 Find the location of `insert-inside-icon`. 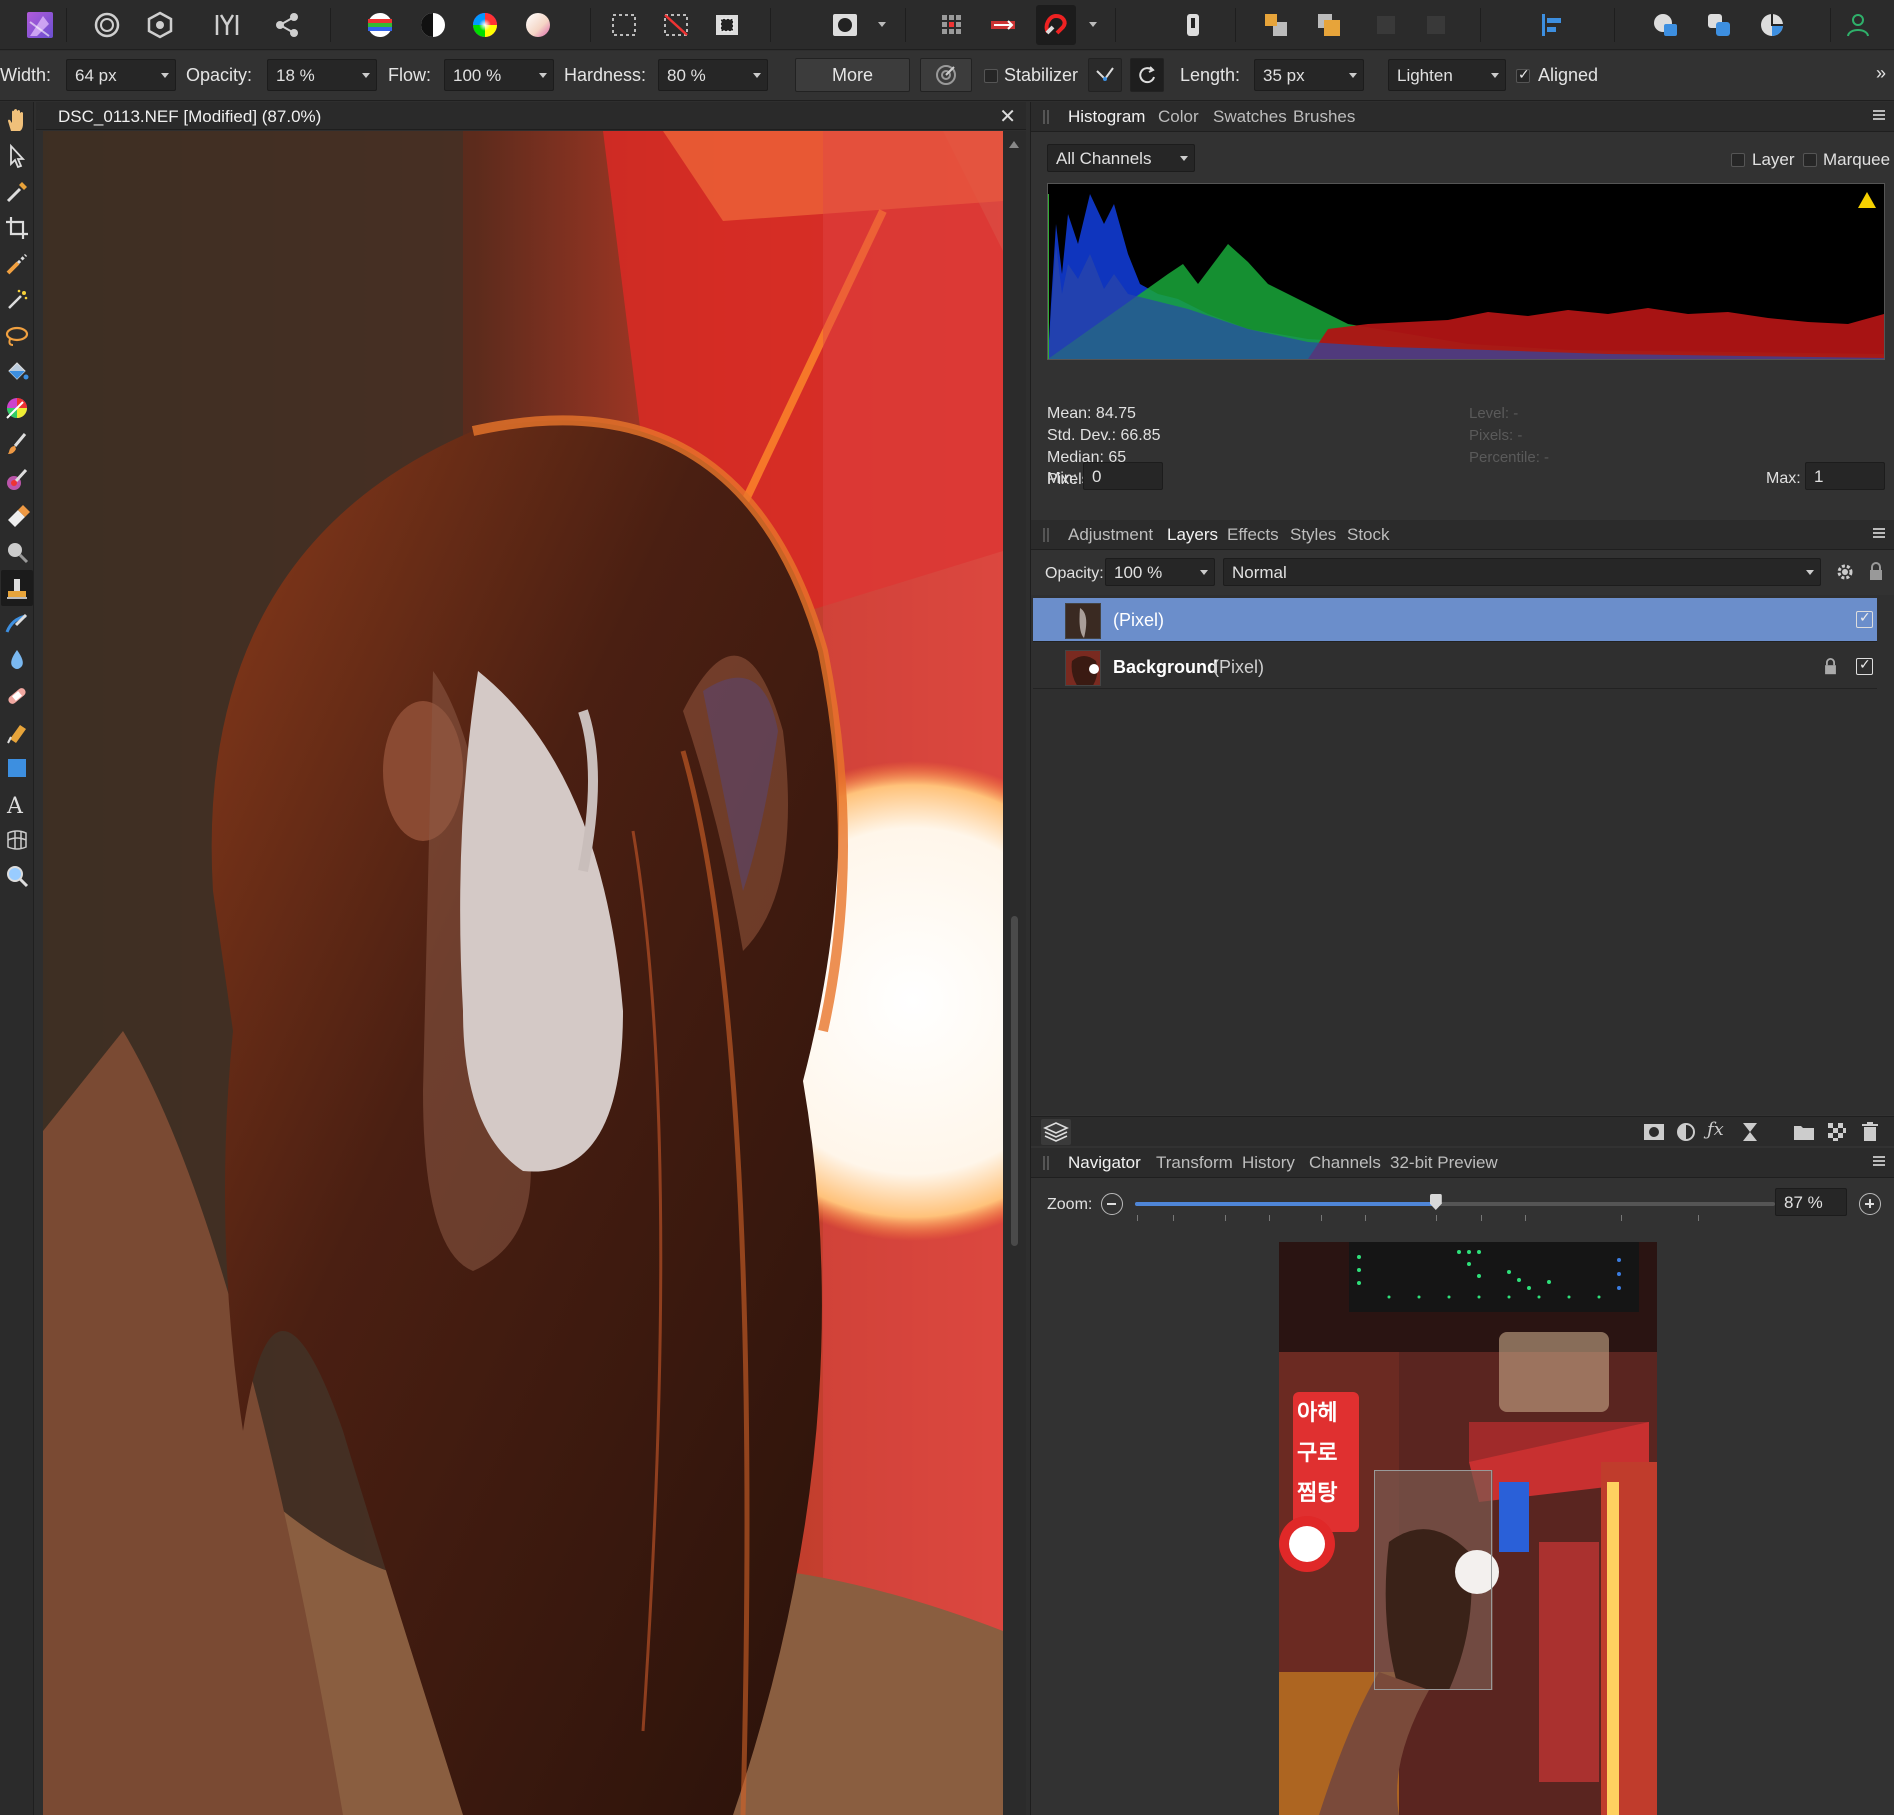

insert-inside-icon is located at coordinates (1193, 25).